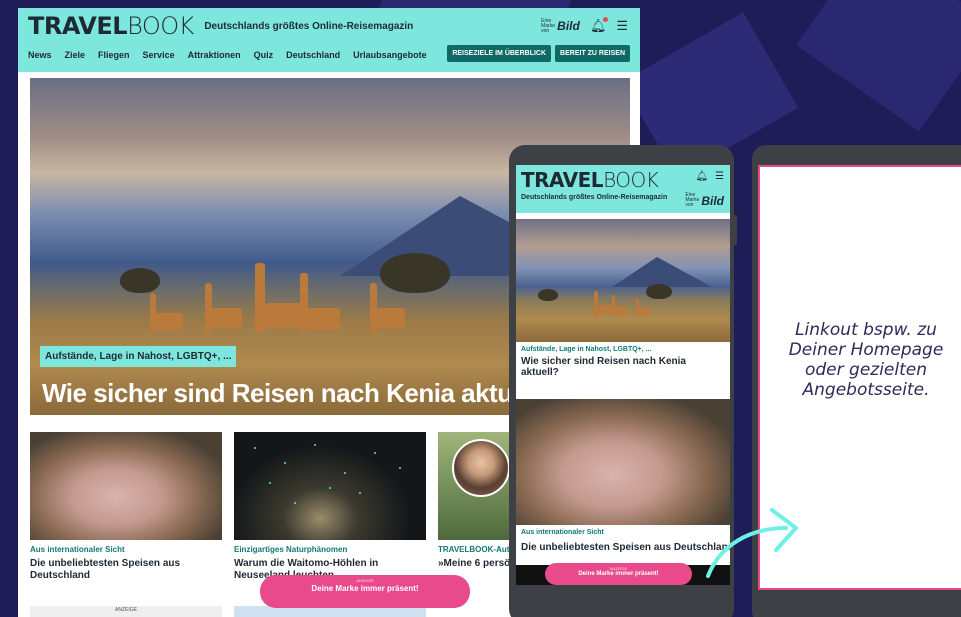 This screenshot has width=961, height=617. I want to click on mobile-hero-image, so click(623, 280).